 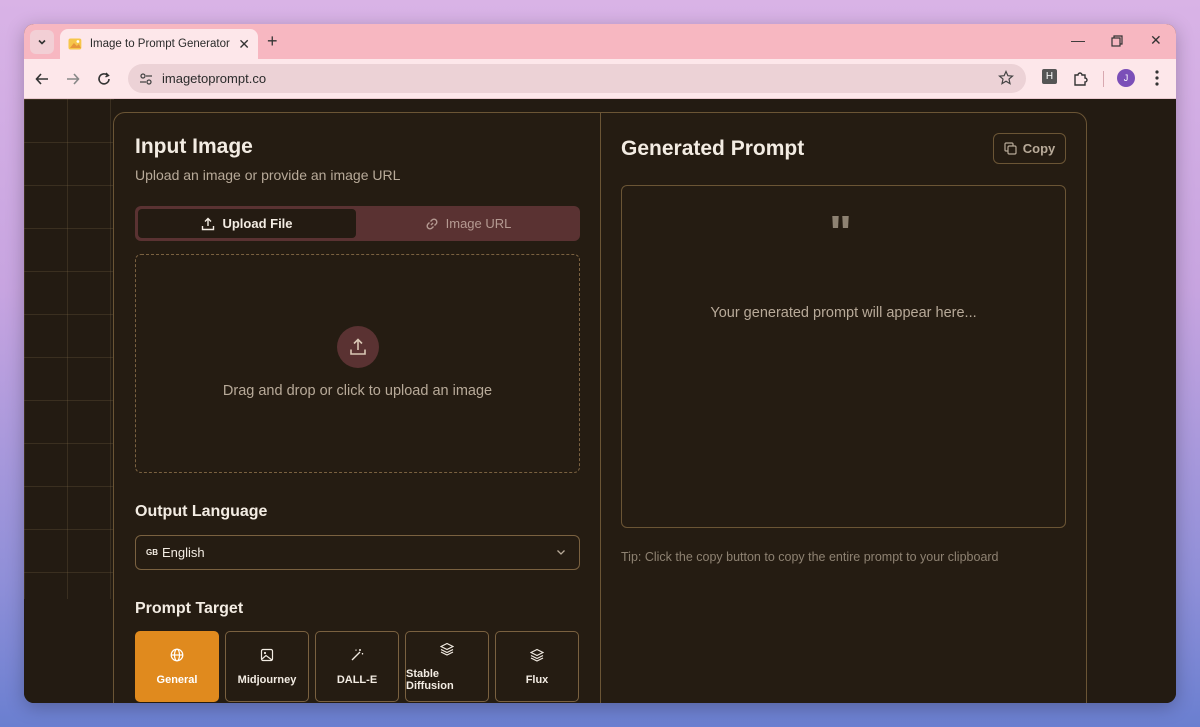 I want to click on browser-tab: Image to Prompt Generator | Tu ✕, so click(x=159, y=44).